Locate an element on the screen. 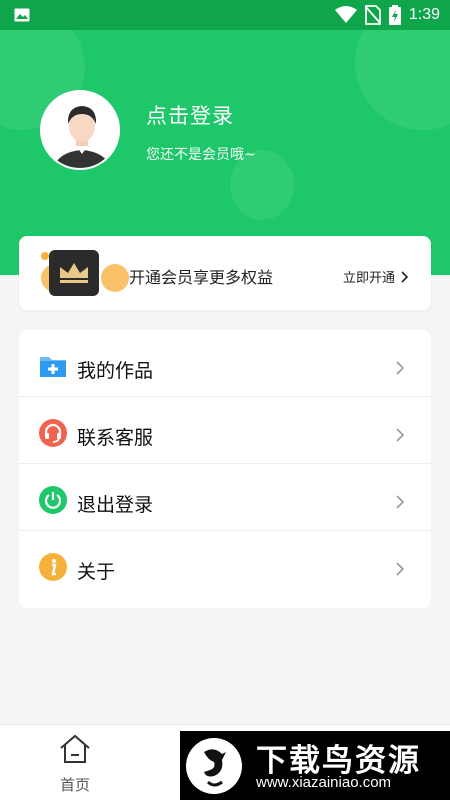 The image size is (450, 800). menu-item-my-works: 我的作品 is located at coordinates (225, 363).